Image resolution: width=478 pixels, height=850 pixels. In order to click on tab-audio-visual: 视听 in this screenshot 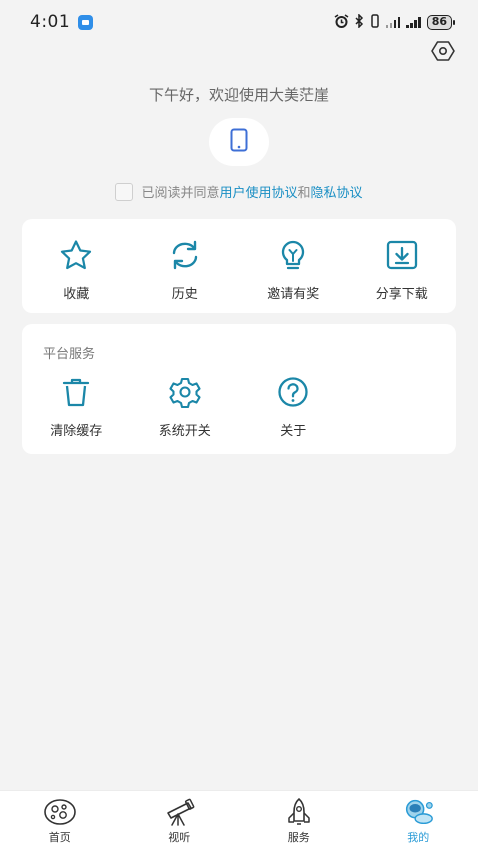, I will do `click(180, 820)`.